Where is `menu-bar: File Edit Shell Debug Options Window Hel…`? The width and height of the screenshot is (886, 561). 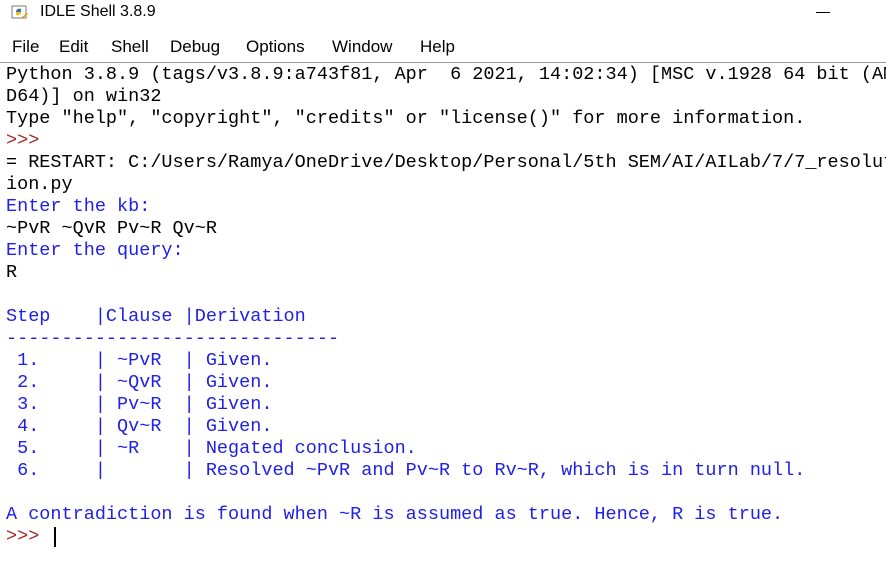 menu-bar: File Edit Shell Debug Options Window Hel… is located at coordinates (443, 48).